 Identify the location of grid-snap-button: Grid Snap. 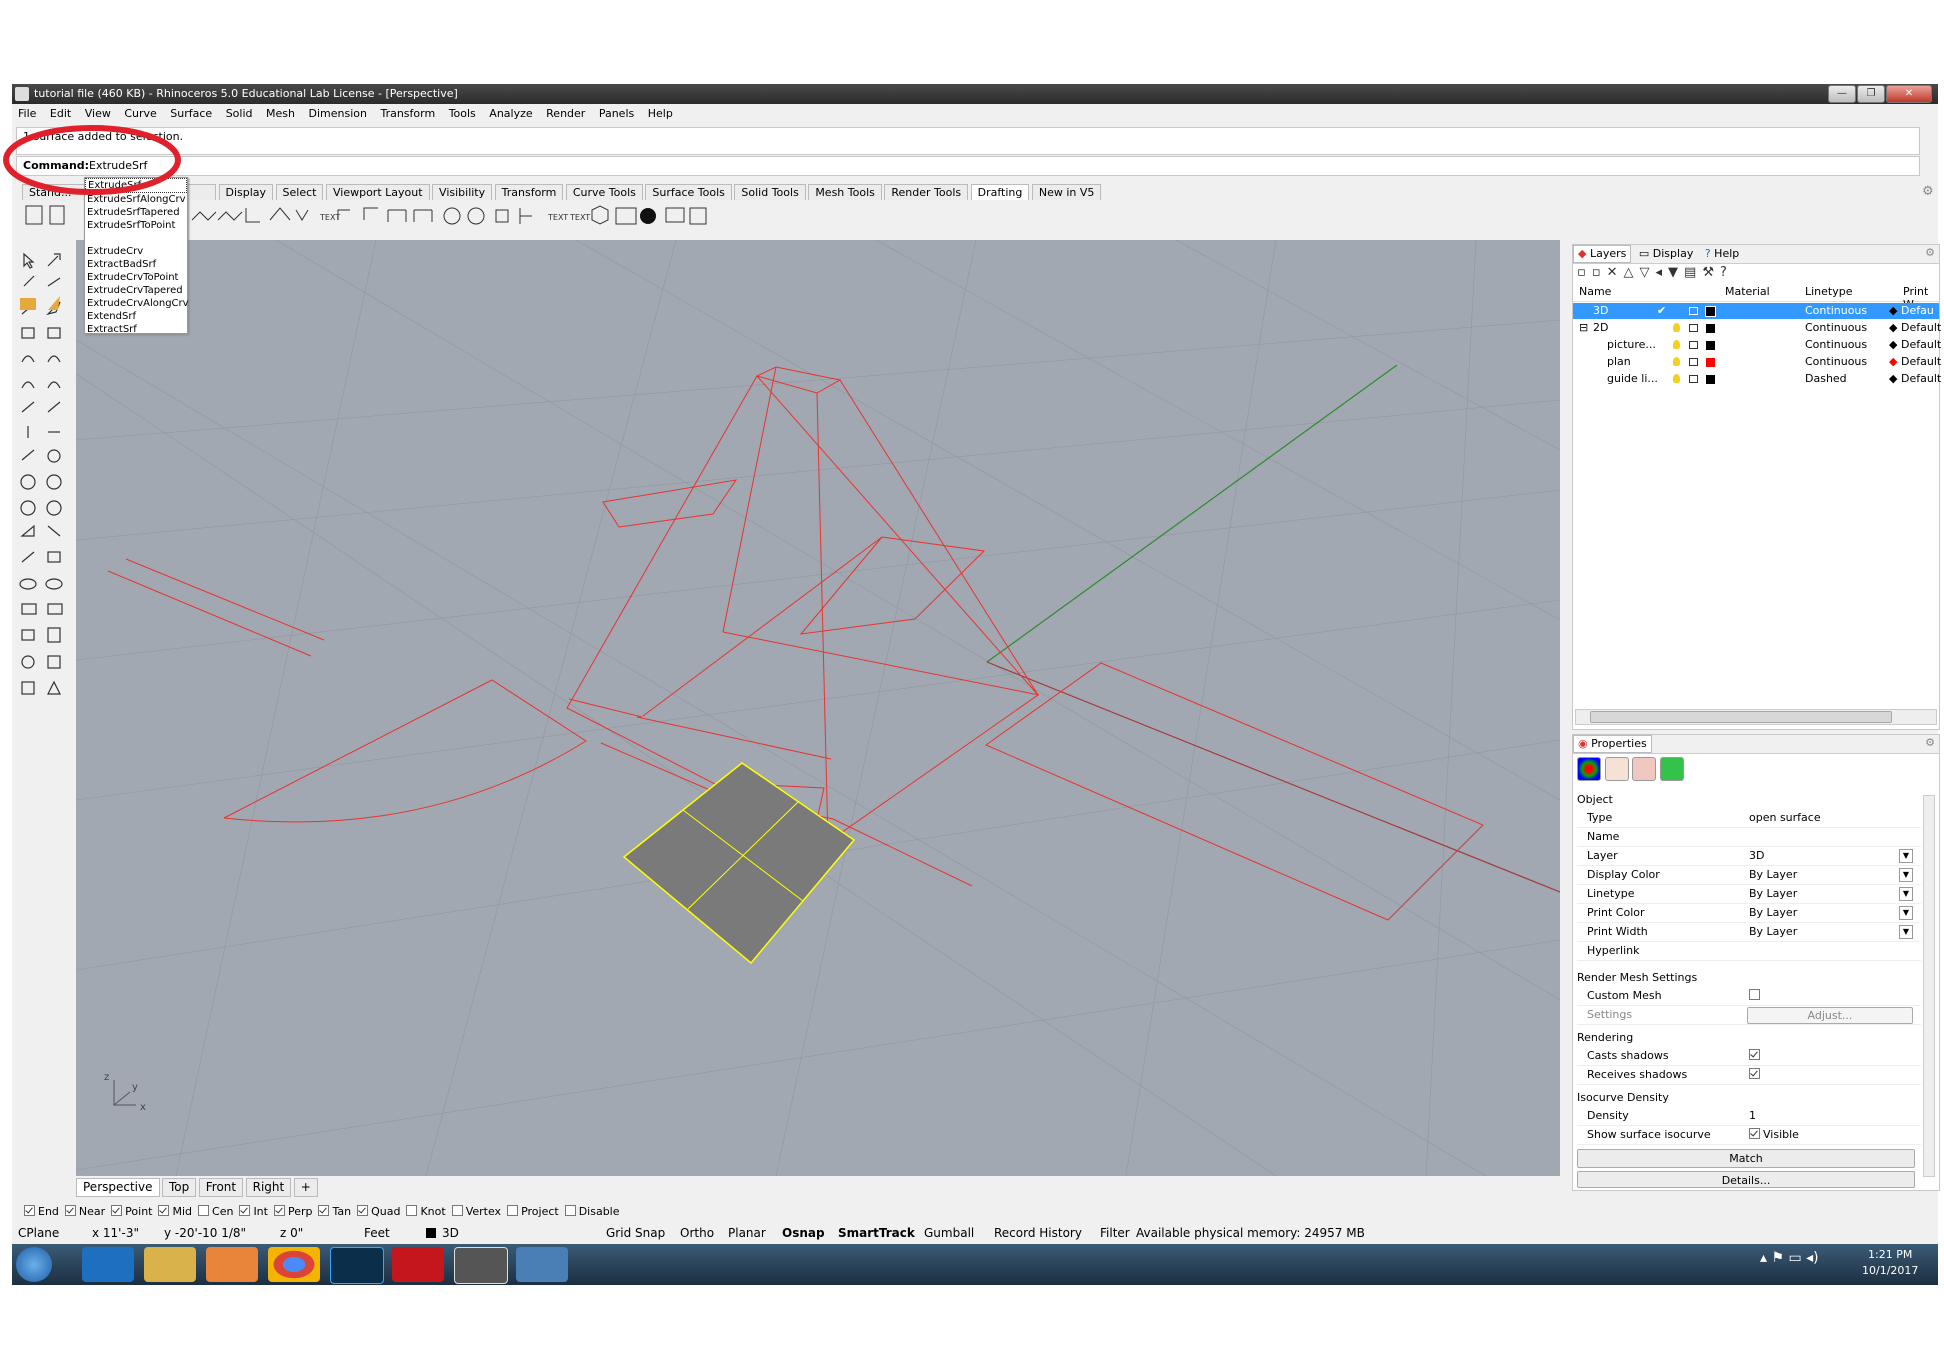
(635, 1233).